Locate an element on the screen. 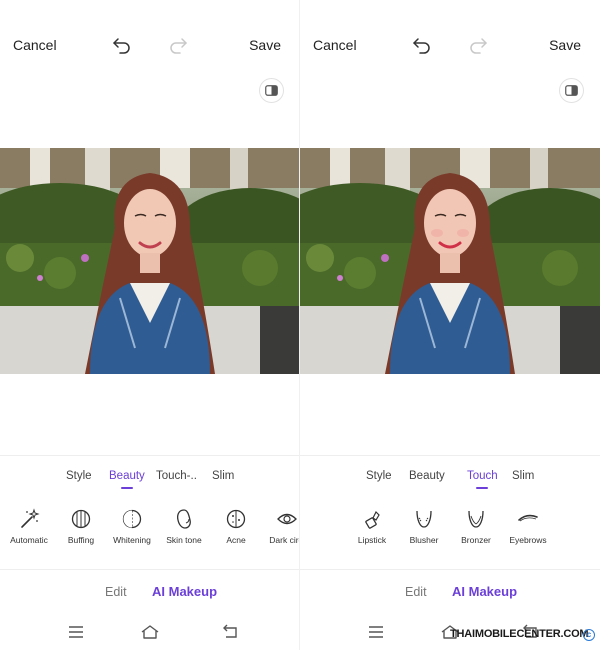  tool-label: Automatic is located at coordinates (29, 540).